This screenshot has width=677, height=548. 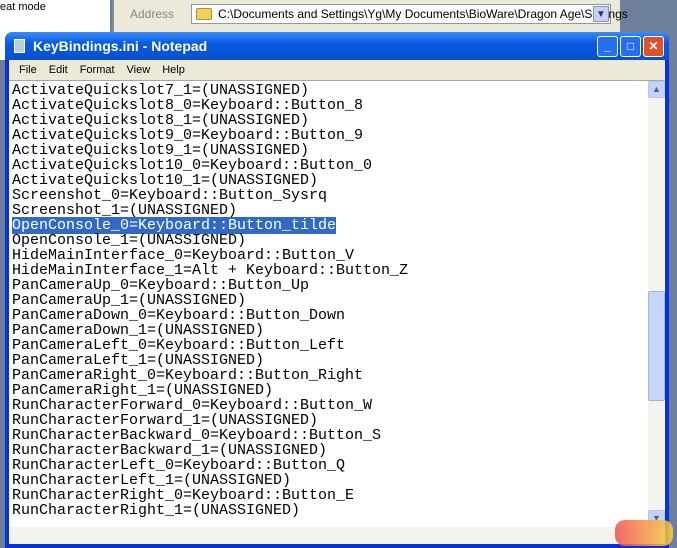 What do you see at coordinates (210, 150) in the screenshot?
I see `text-line: ActivateQuickslot9_1=(UNASSIGNED)` at bounding box center [210, 150].